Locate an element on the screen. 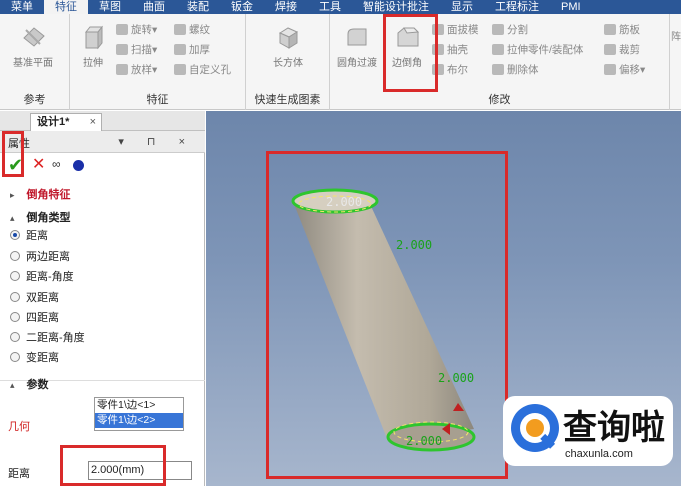 The image size is (681, 486). group-reference: 基准平面 参考 is located at coordinates (35, 62).